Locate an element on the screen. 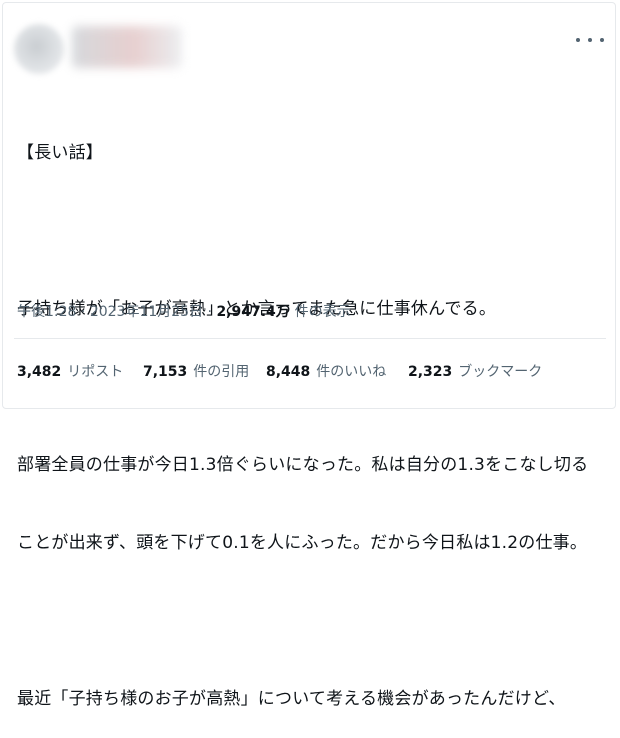 This screenshot has height=738, width=620. reposts-label: リポスト is located at coordinates (95, 372).